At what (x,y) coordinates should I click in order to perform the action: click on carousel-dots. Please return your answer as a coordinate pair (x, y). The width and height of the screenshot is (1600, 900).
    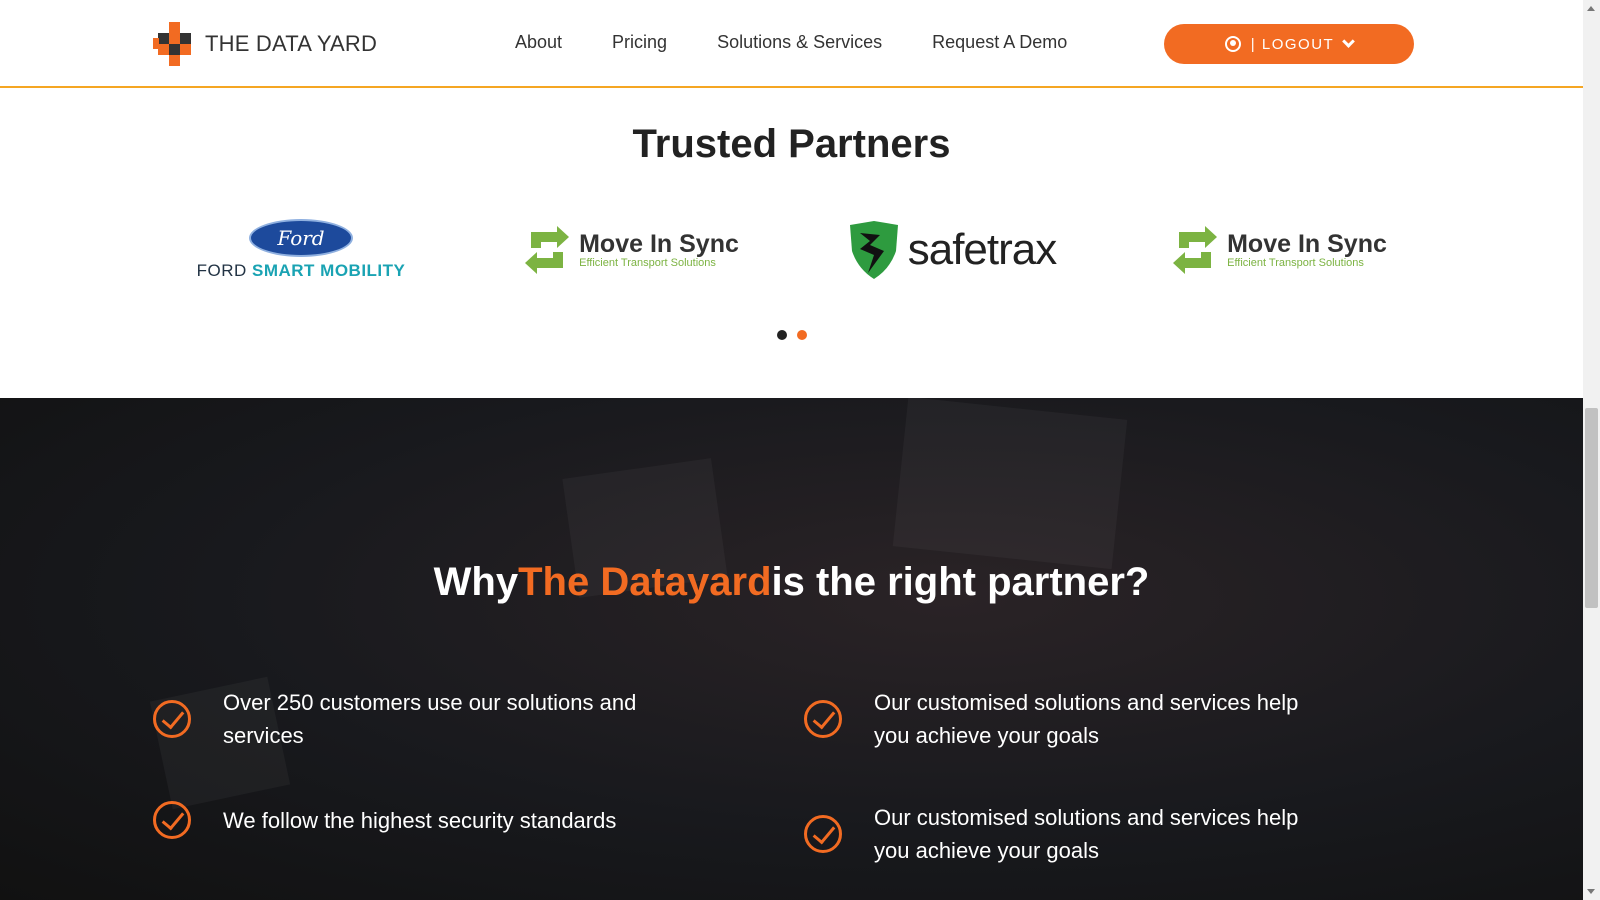
    Looking at the image, I should click on (792, 335).